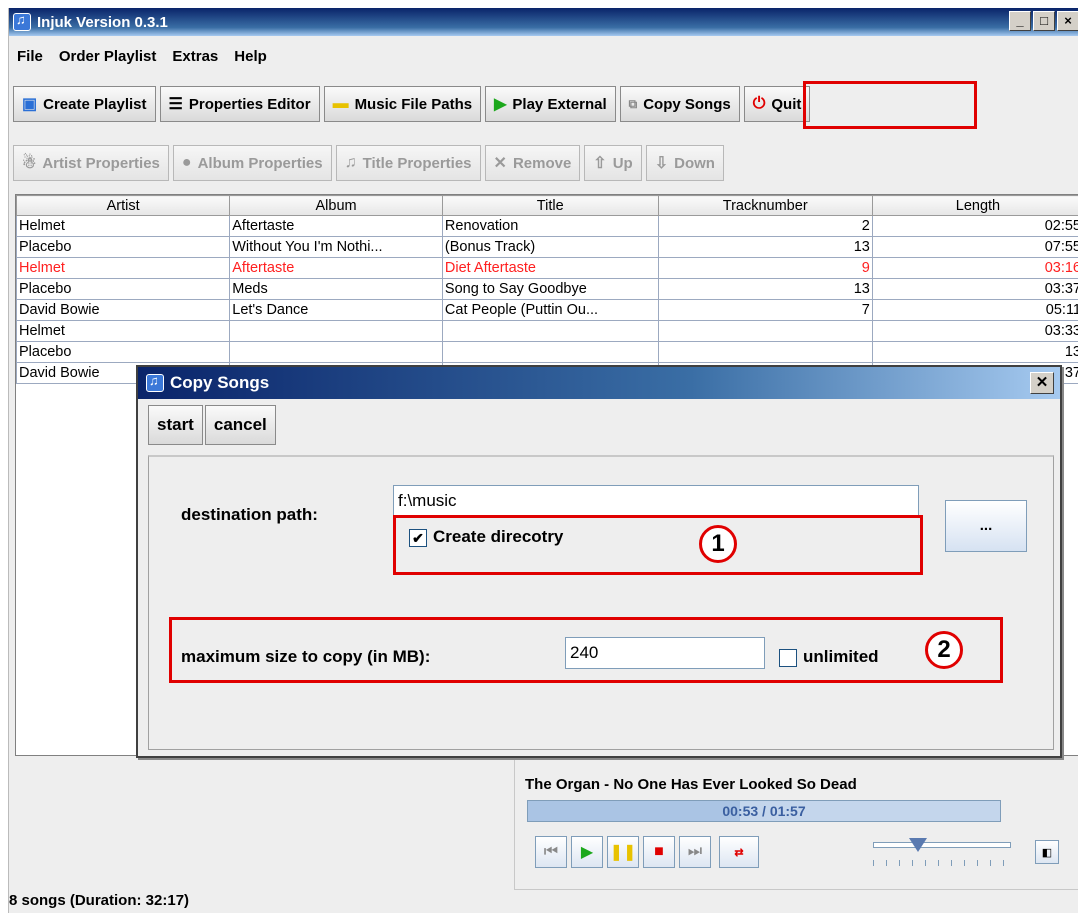 Image resolution: width=1078 pixels, height=919 pixels. What do you see at coordinates (175, 104) in the screenshot?
I see `list-icon: ☰` at bounding box center [175, 104].